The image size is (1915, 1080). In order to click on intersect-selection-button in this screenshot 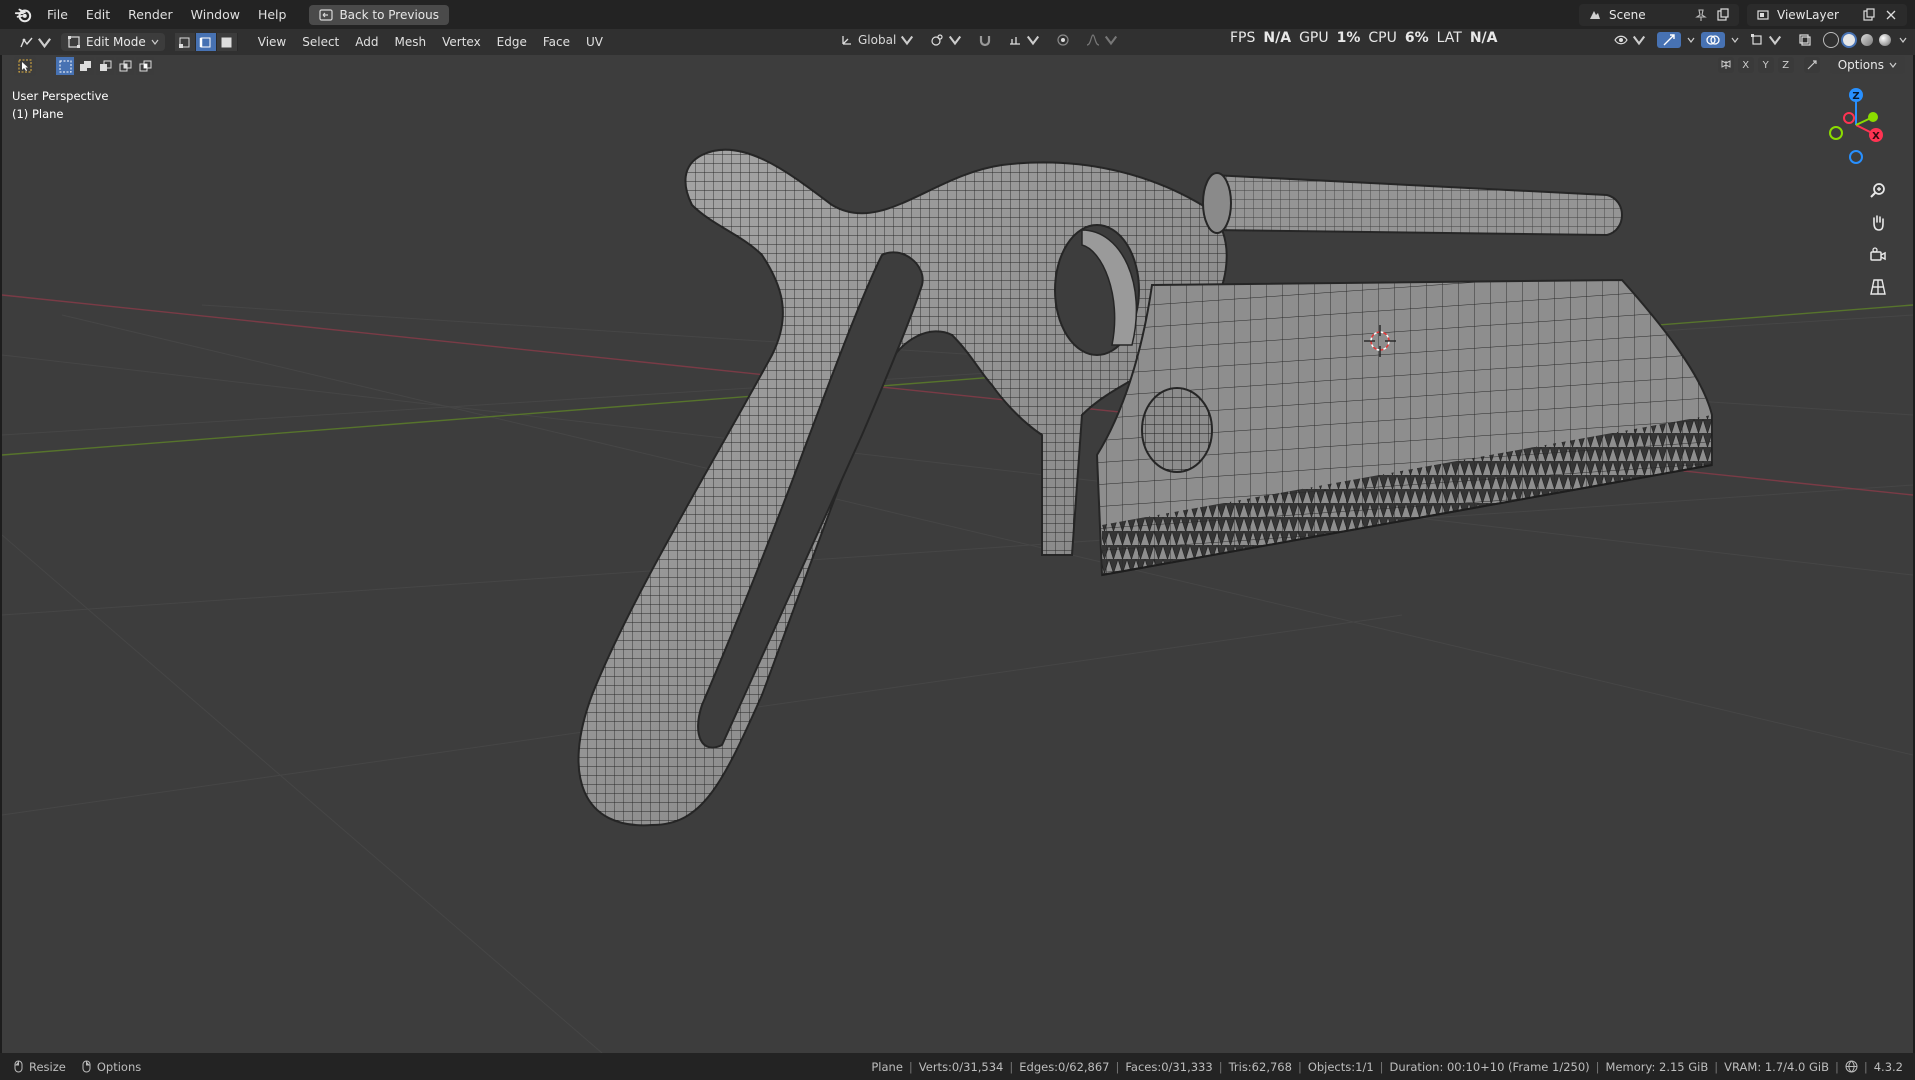, I will do `click(145, 66)`.